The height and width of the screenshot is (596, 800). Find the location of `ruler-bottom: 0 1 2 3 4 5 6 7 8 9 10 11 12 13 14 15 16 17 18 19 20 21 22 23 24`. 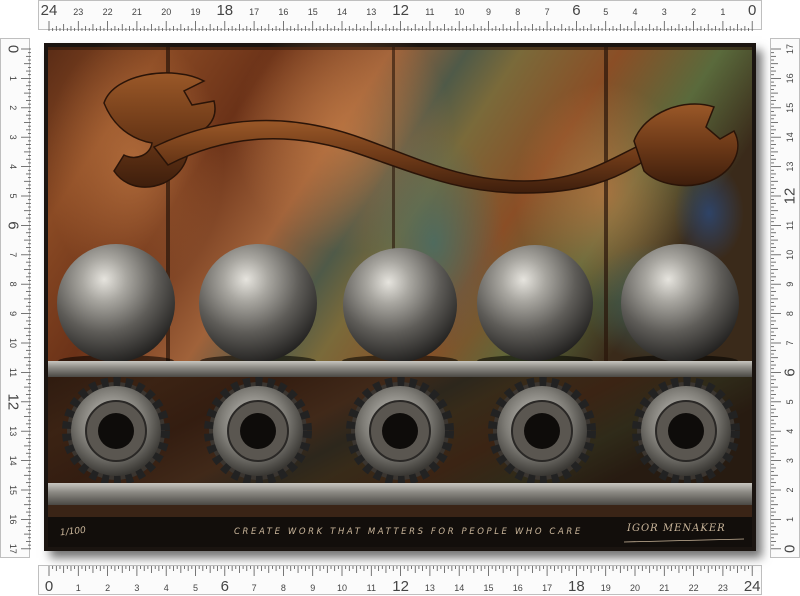

ruler-bottom: 0 1 2 3 4 5 6 7 8 9 10 11 12 13 14 15 16 17 18 19 20 21 22 23 24 is located at coordinates (400, 580).